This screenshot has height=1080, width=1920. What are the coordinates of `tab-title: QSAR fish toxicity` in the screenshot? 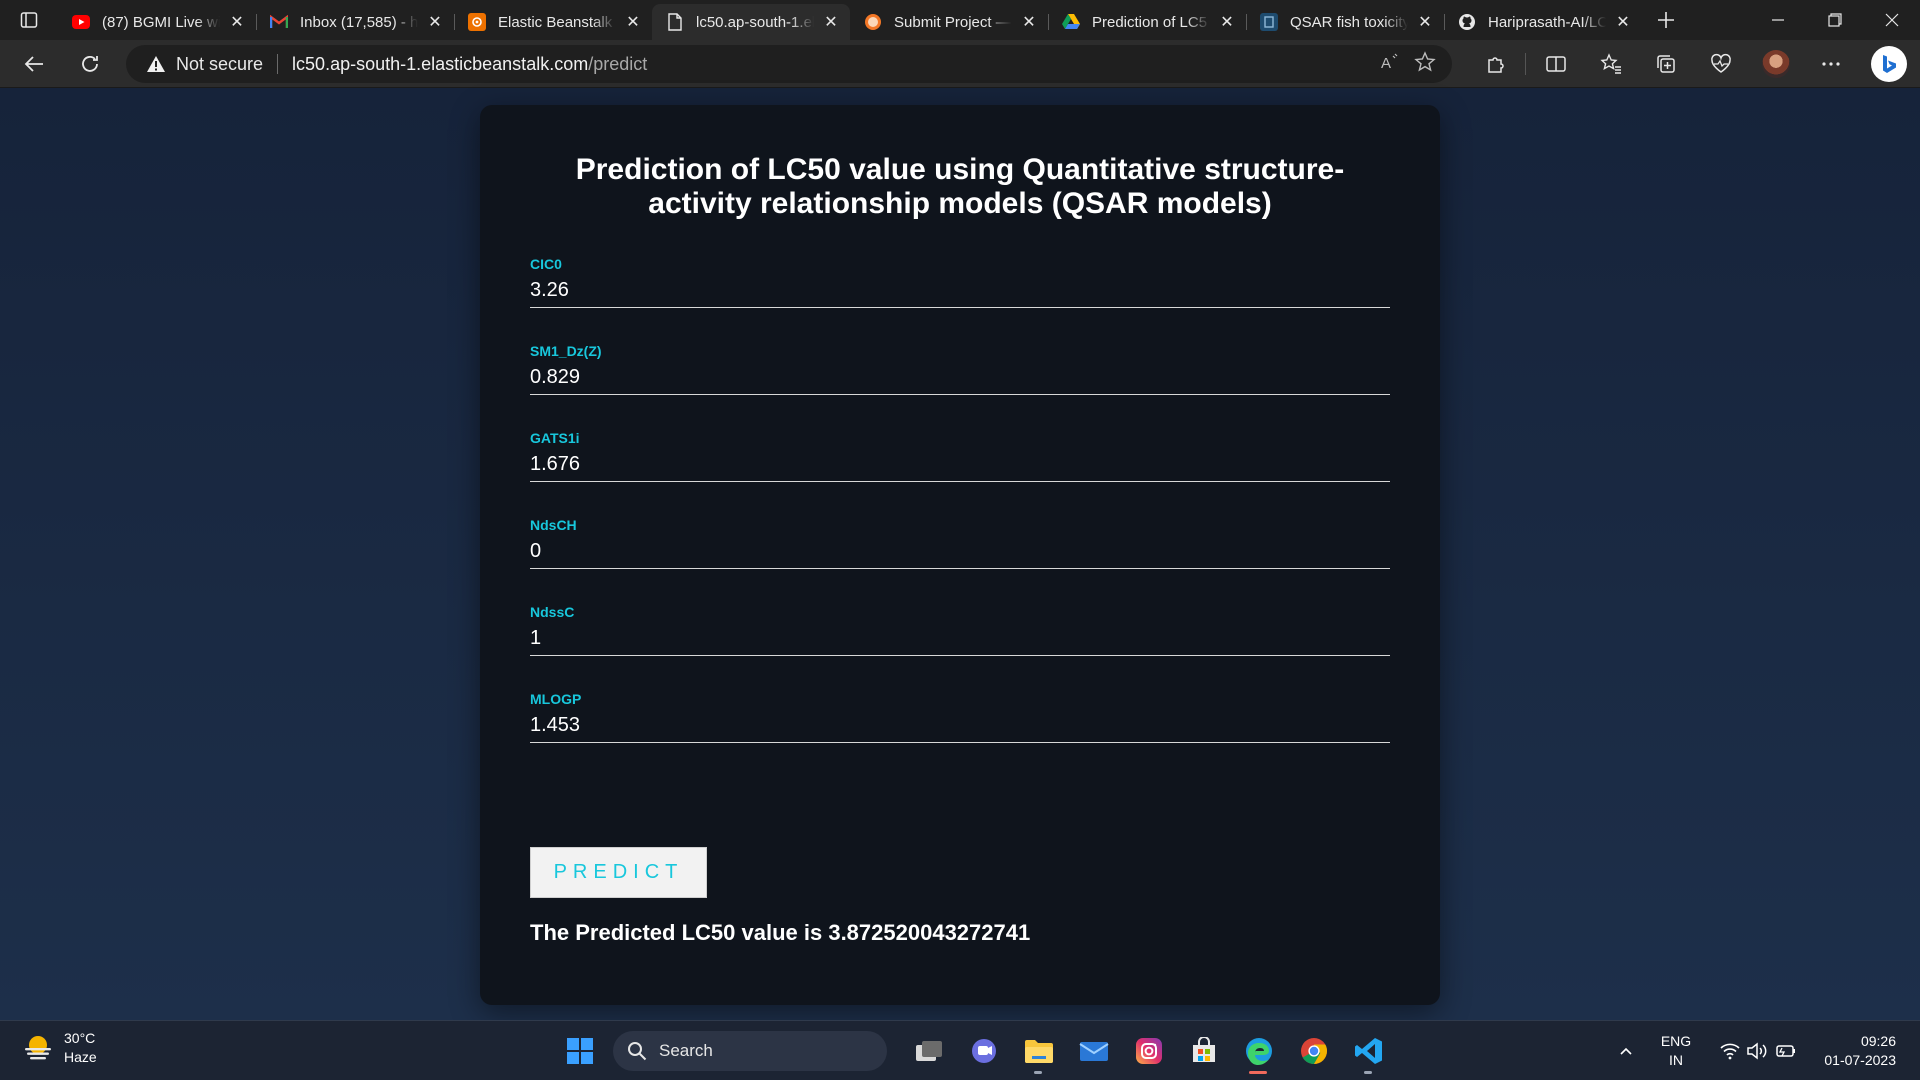 It's located at (1349, 22).